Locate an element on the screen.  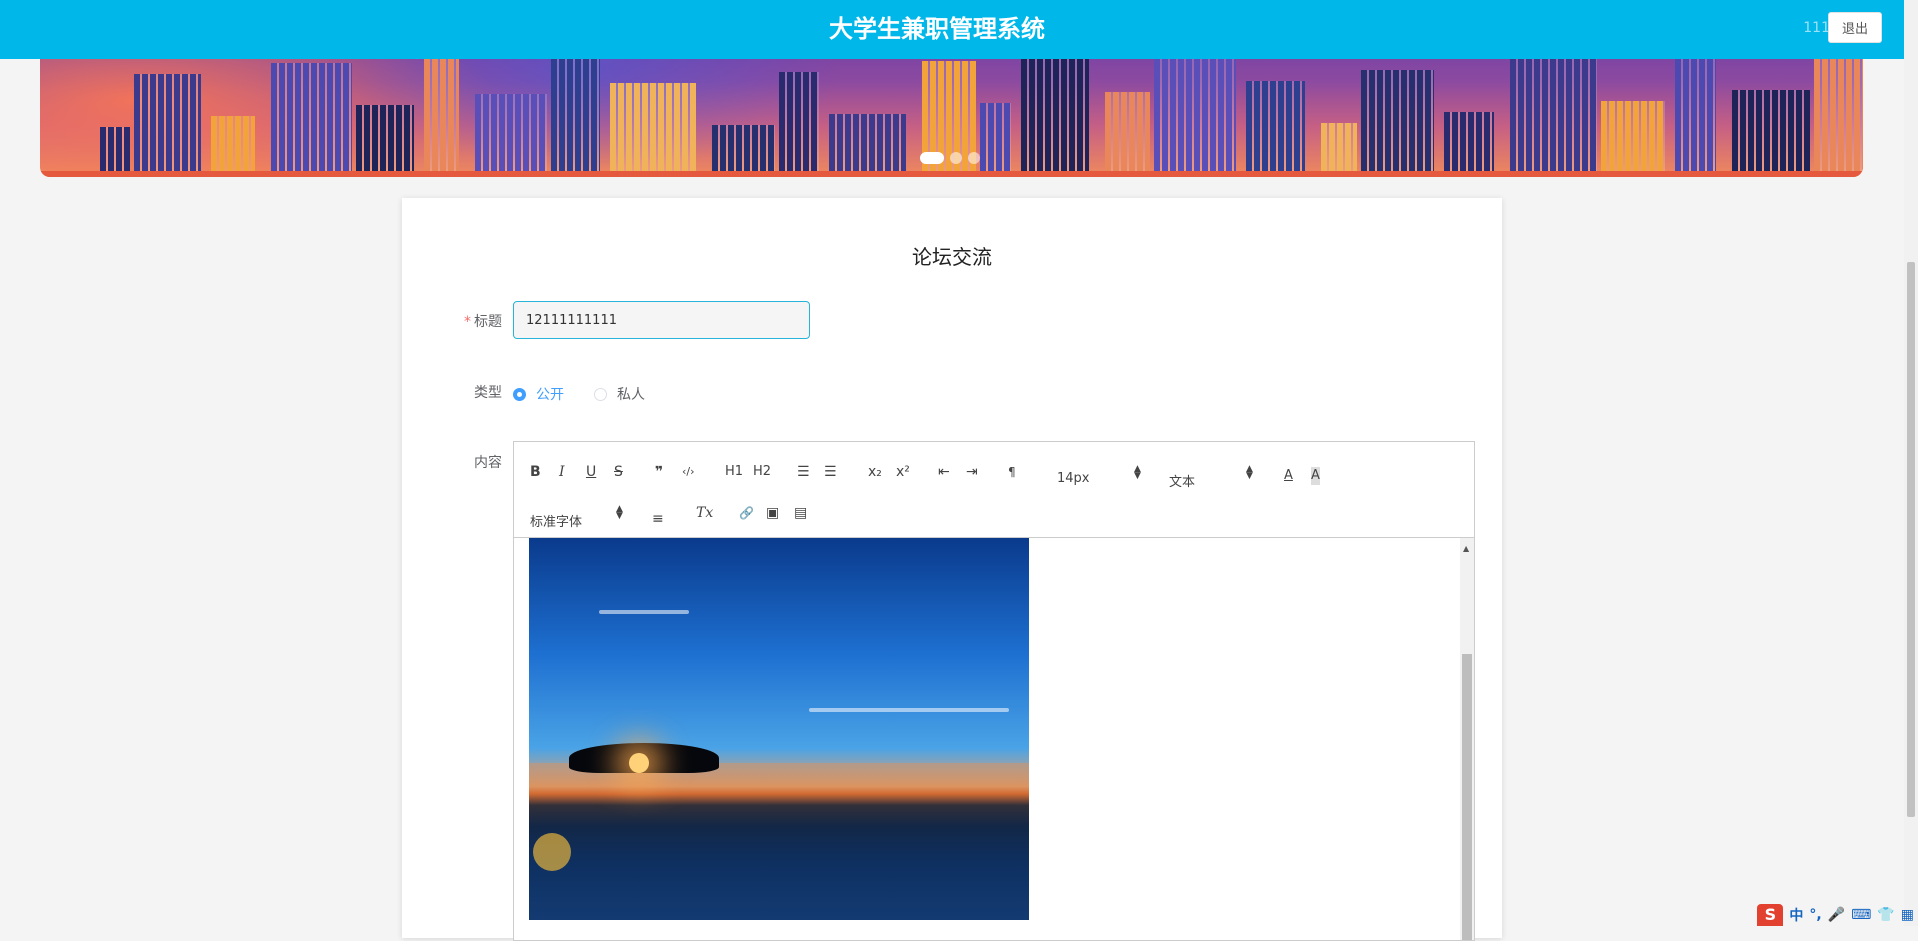
font-family-picker: 标准字体 ▲ ▼ is located at coordinates (578, 518).